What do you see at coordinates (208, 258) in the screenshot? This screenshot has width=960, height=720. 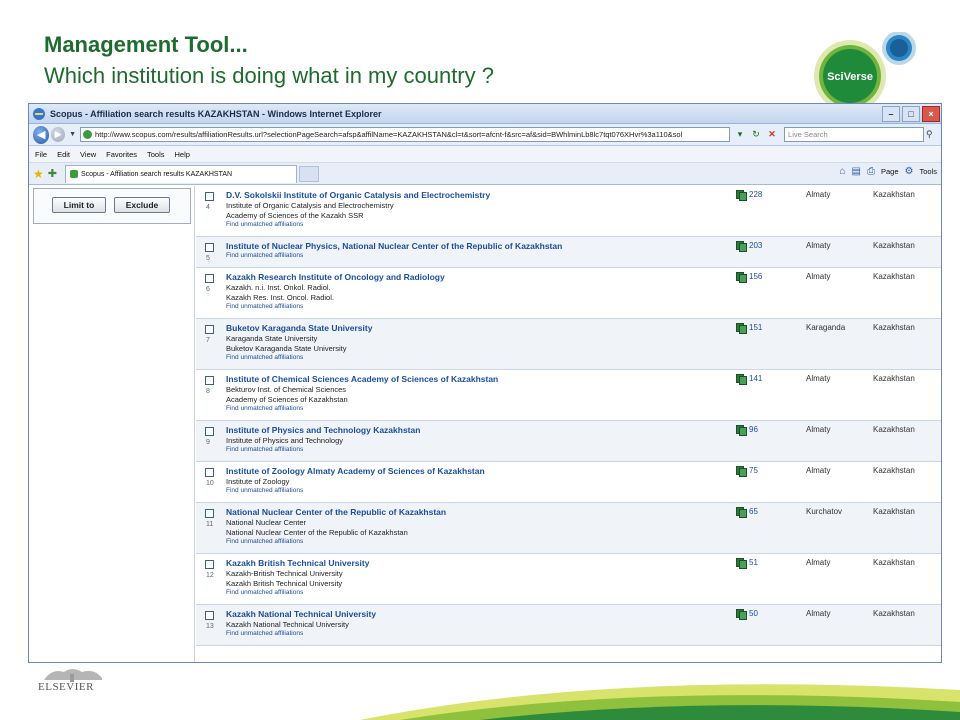 I see `result-number: 5` at bounding box center [208, 258].